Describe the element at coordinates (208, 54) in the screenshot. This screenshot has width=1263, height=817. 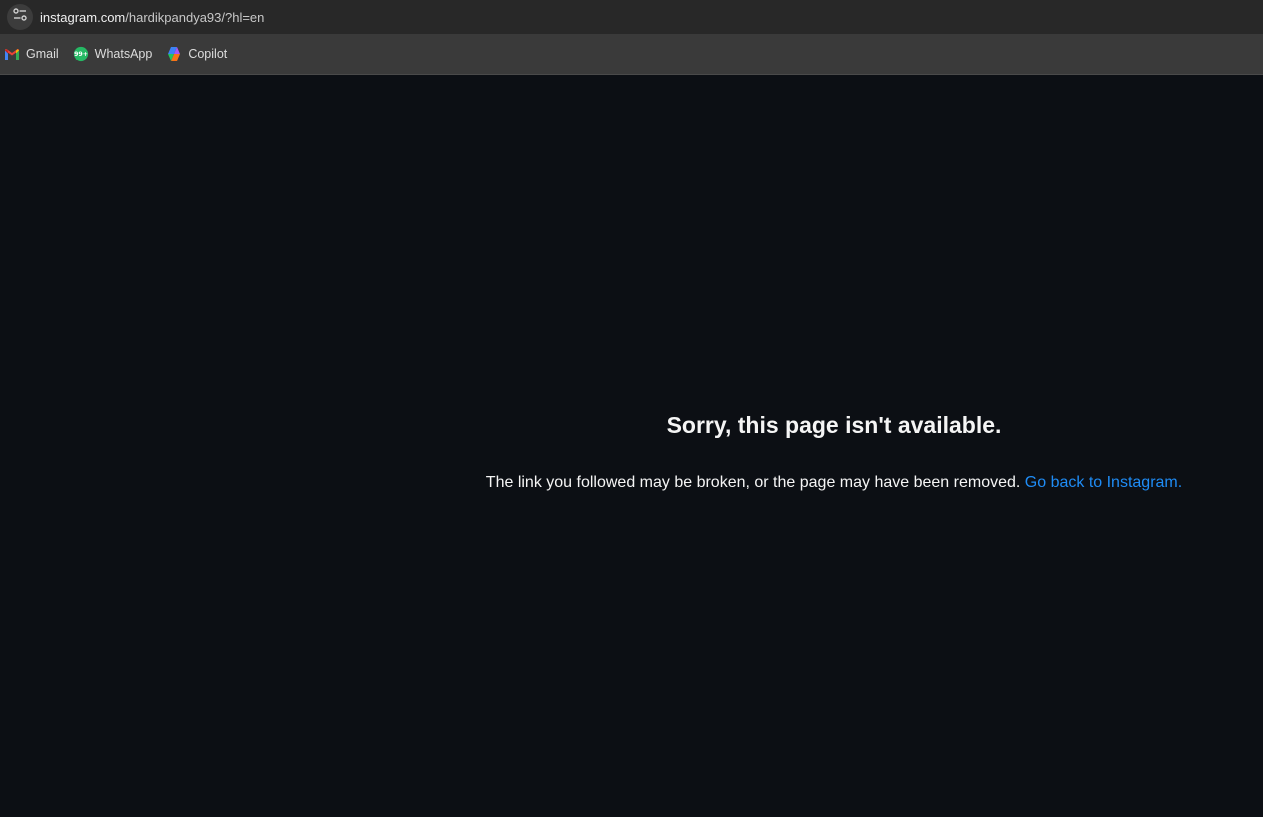
I see `bookmark-label-copilot: Copilot` at that location.